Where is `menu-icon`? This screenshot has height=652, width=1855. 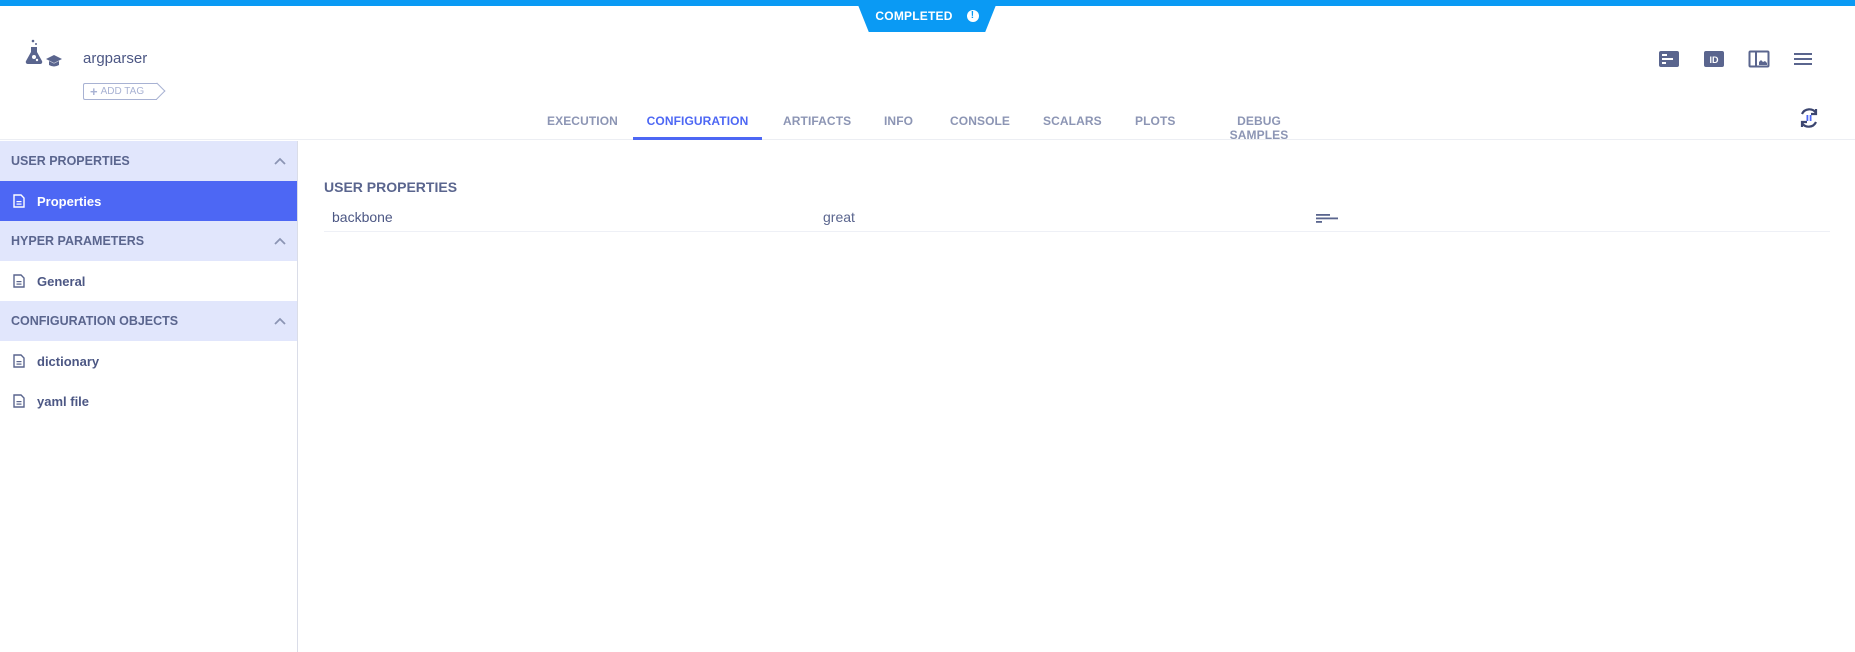
menu-icon is located at coordinates (1803, 59).